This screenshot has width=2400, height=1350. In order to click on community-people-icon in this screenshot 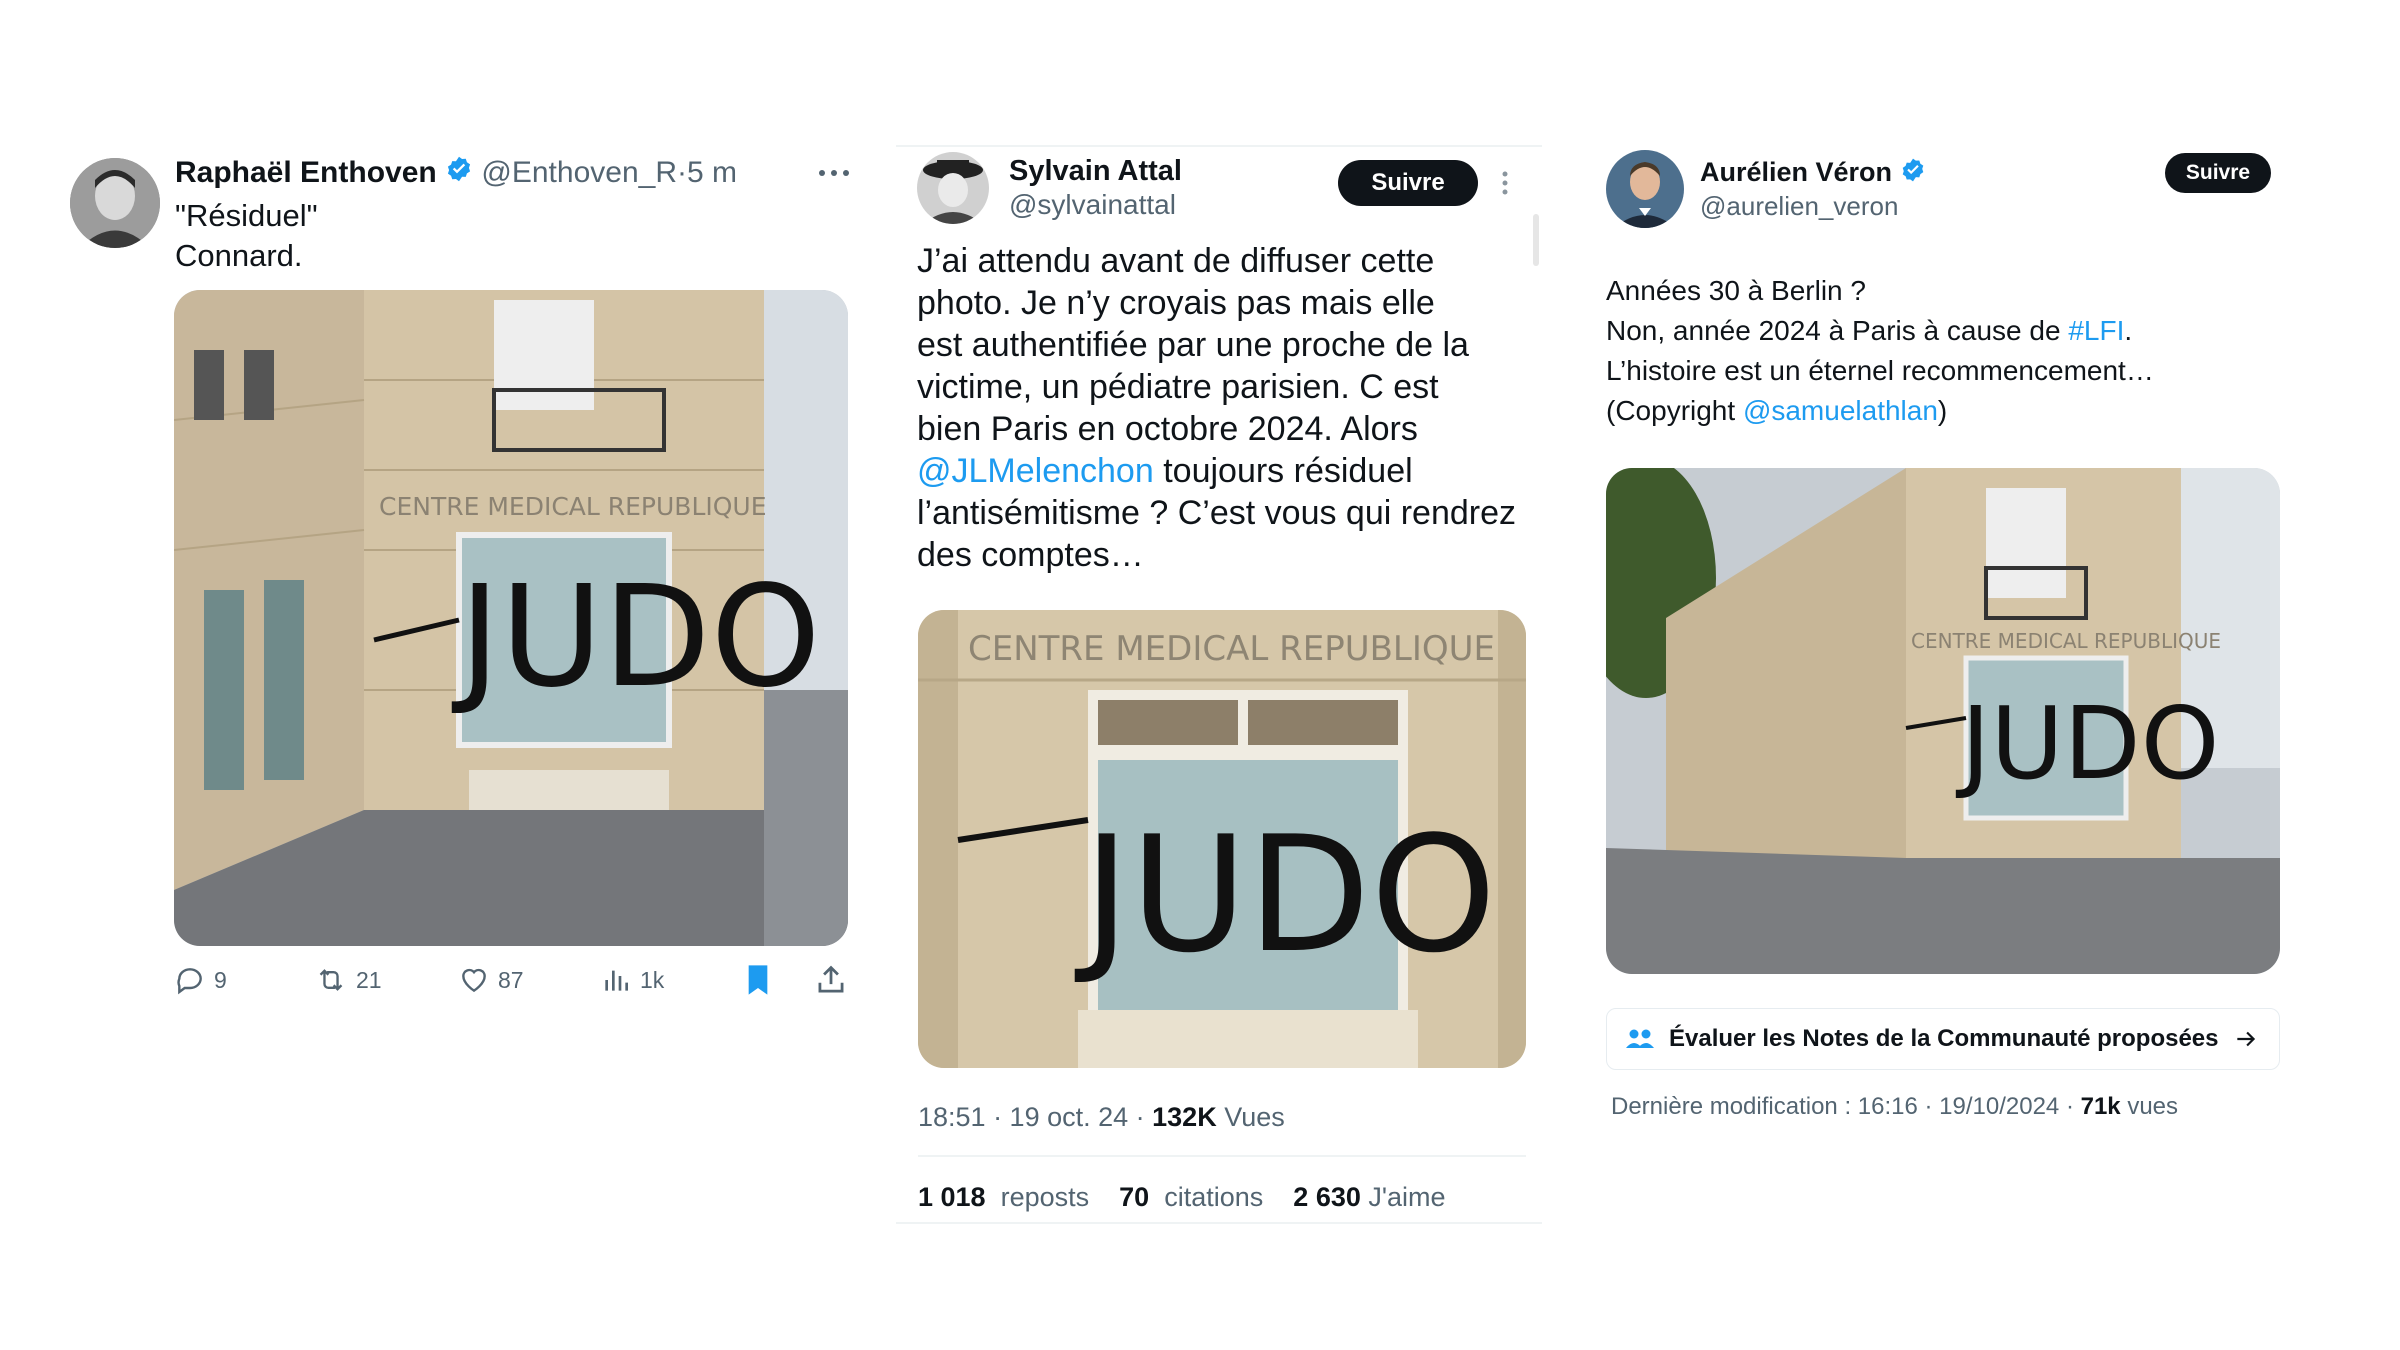, I will do `click(1640, 1038)`.